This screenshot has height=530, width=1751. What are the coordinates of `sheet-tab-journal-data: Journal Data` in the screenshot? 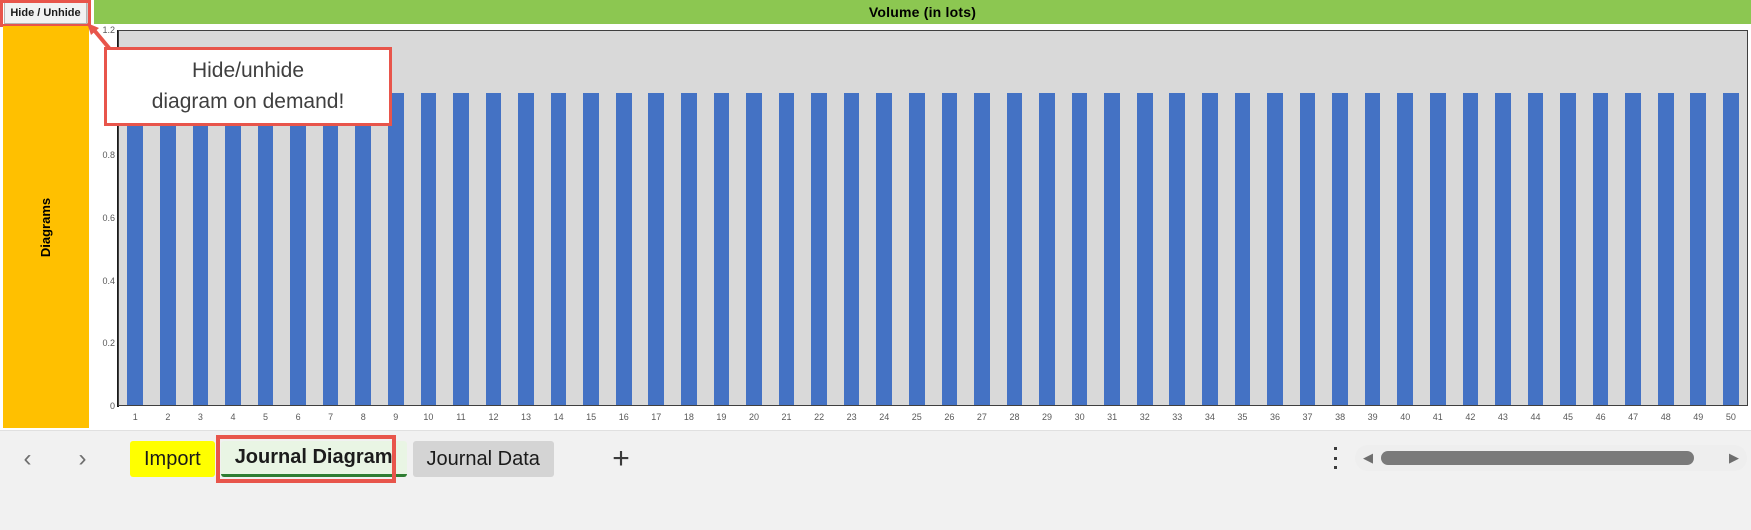 It's located at (483, 459).